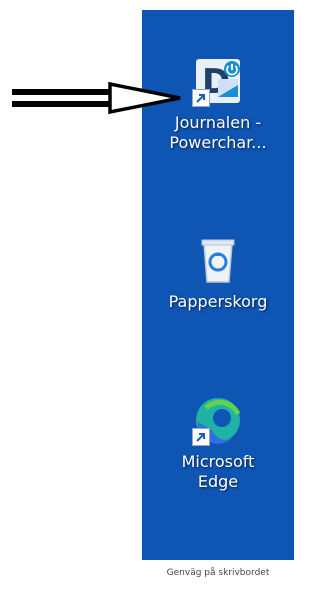 Image resolution: width=320 pixels, height=598 pixels. I want to click on icon-label-line2: Edge, so click(218, 481).